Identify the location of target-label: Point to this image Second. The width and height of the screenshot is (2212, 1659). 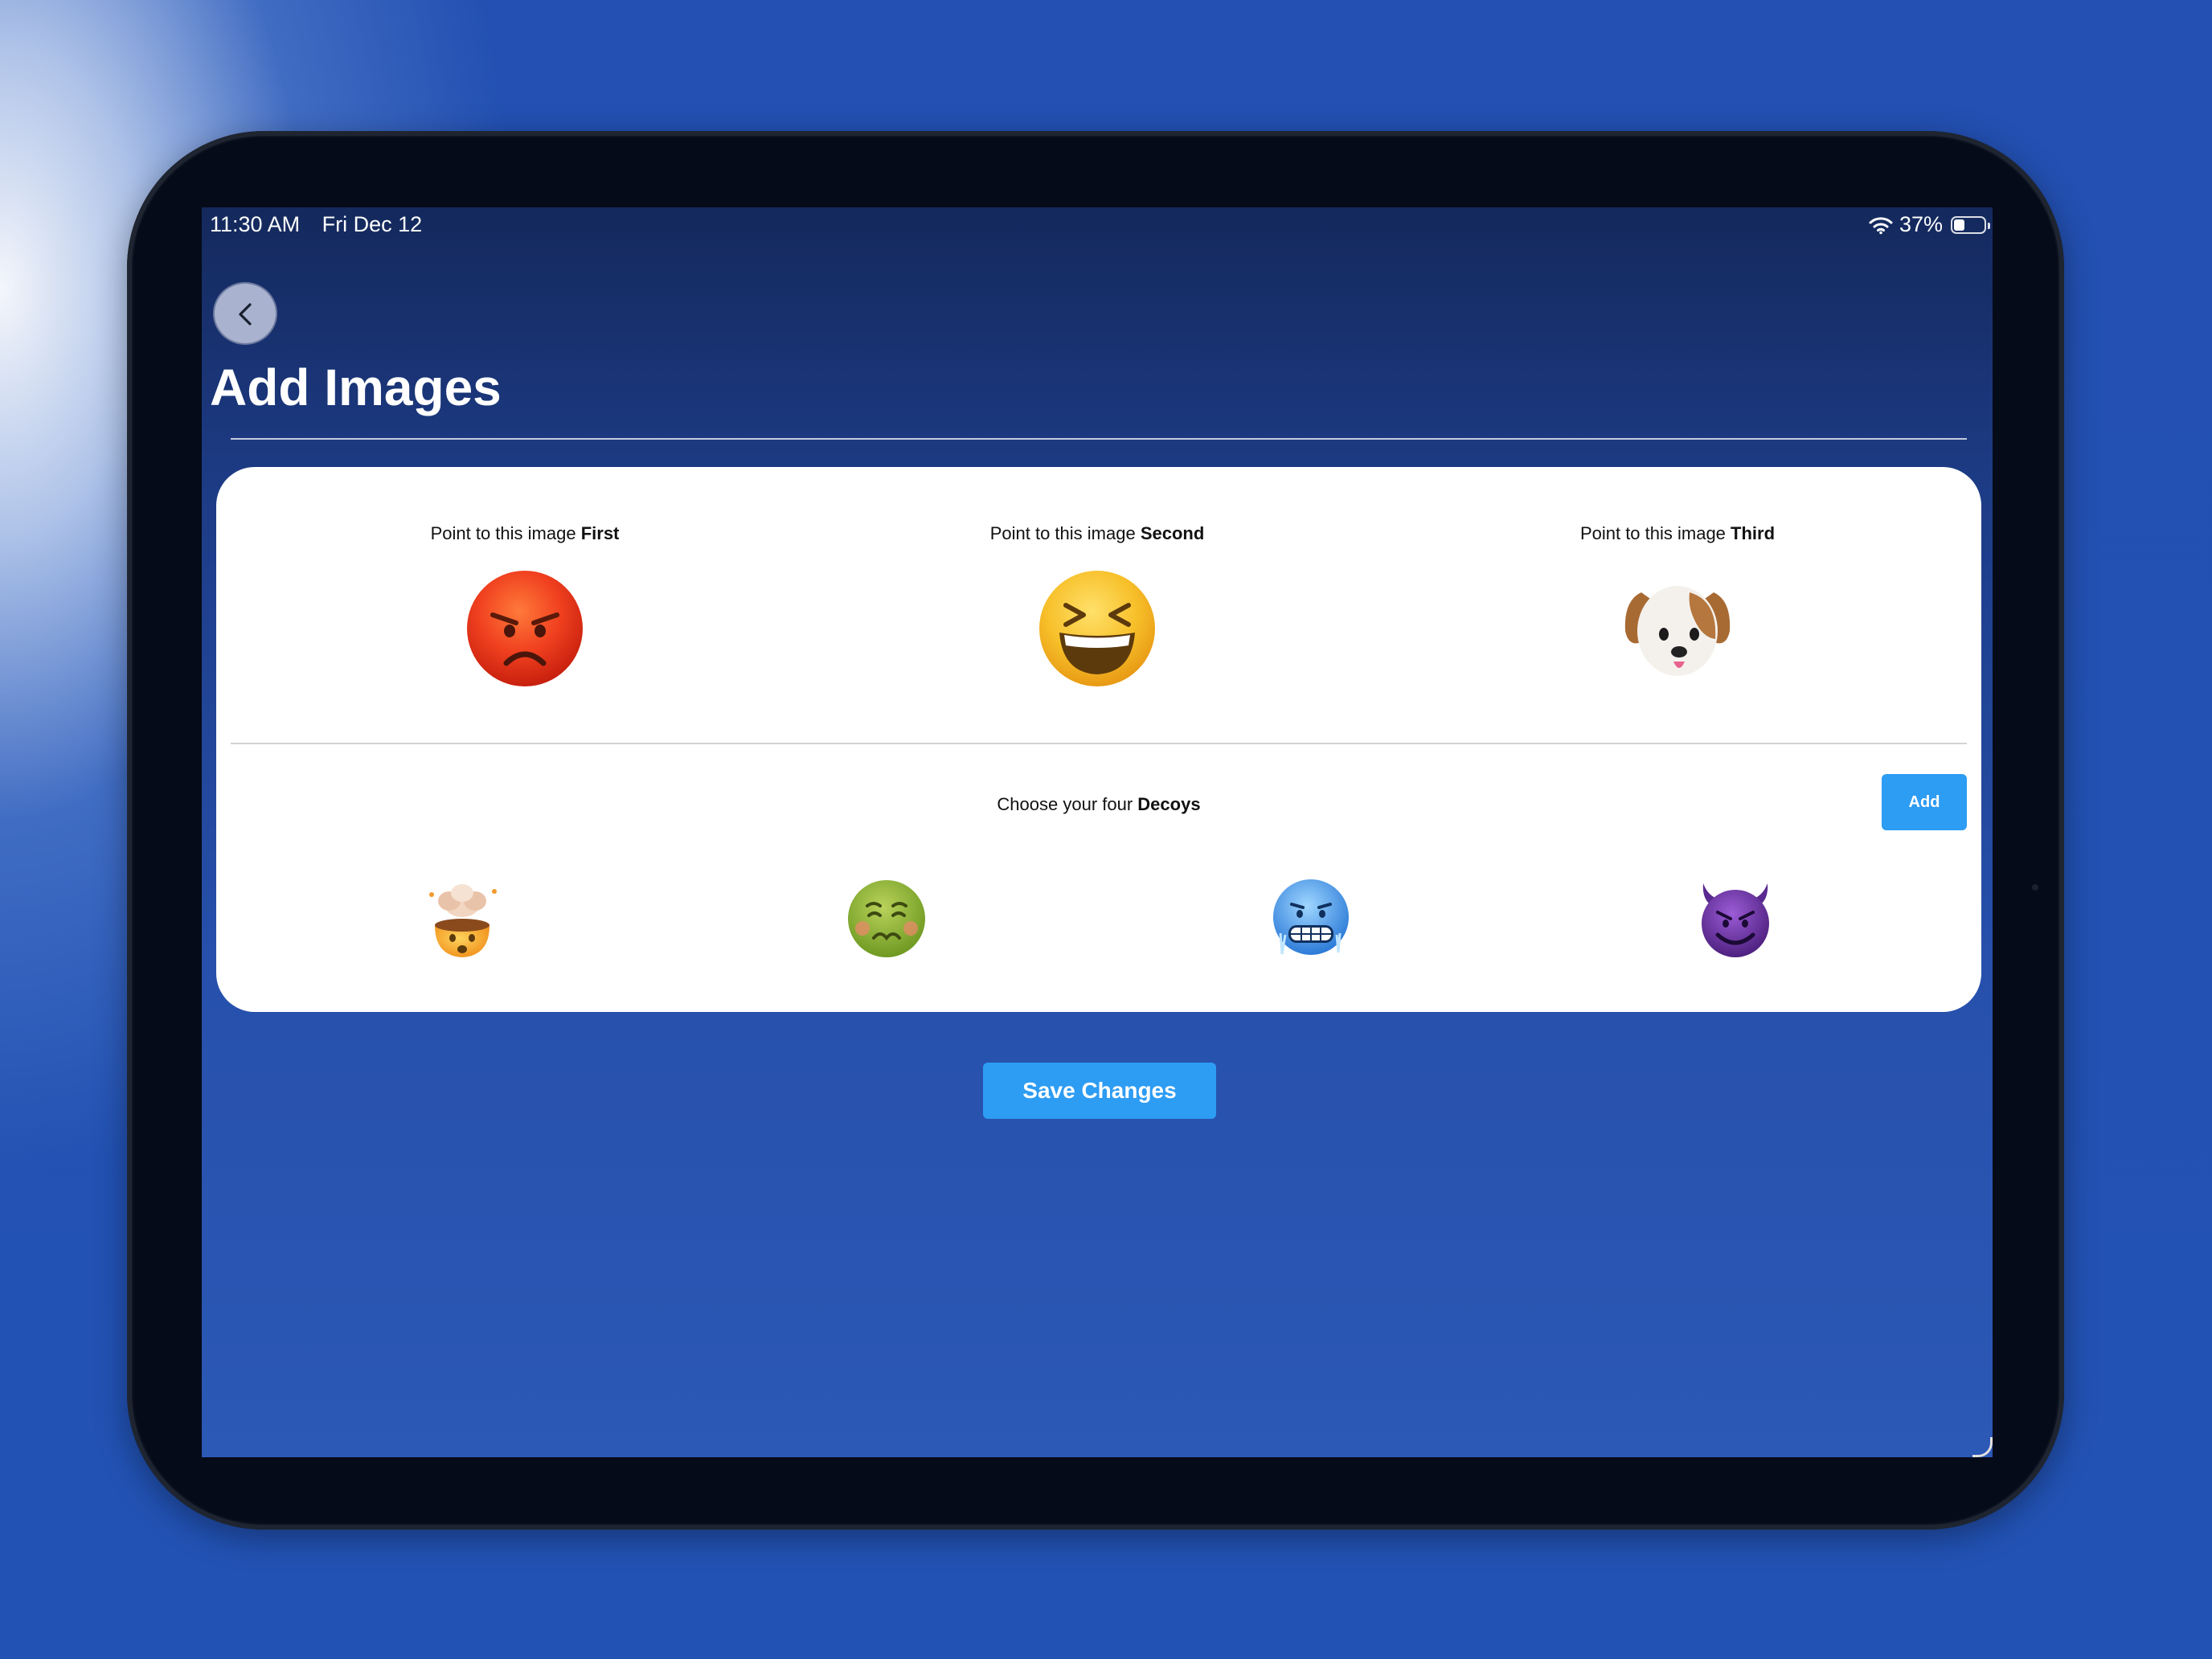
(1097, 533).